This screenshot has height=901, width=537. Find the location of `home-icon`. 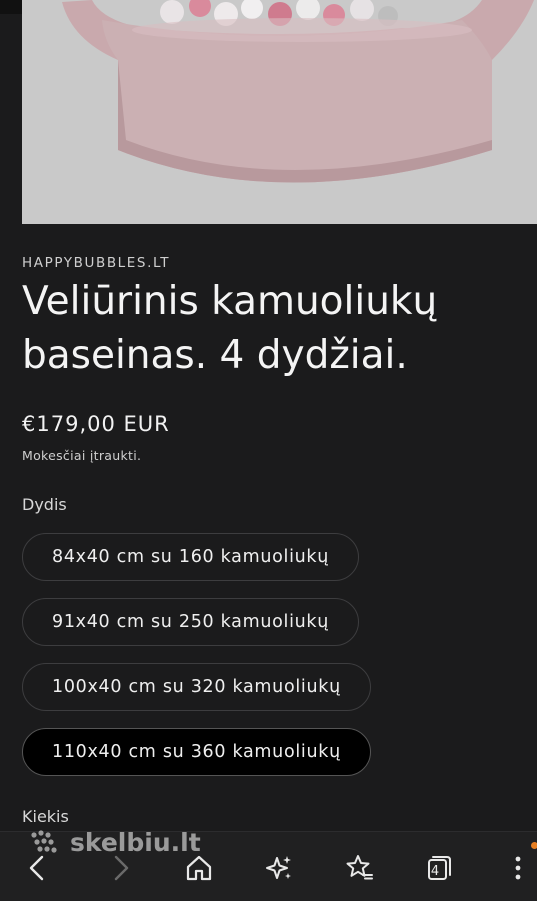

home-icon is located at coordinates (199, 868).